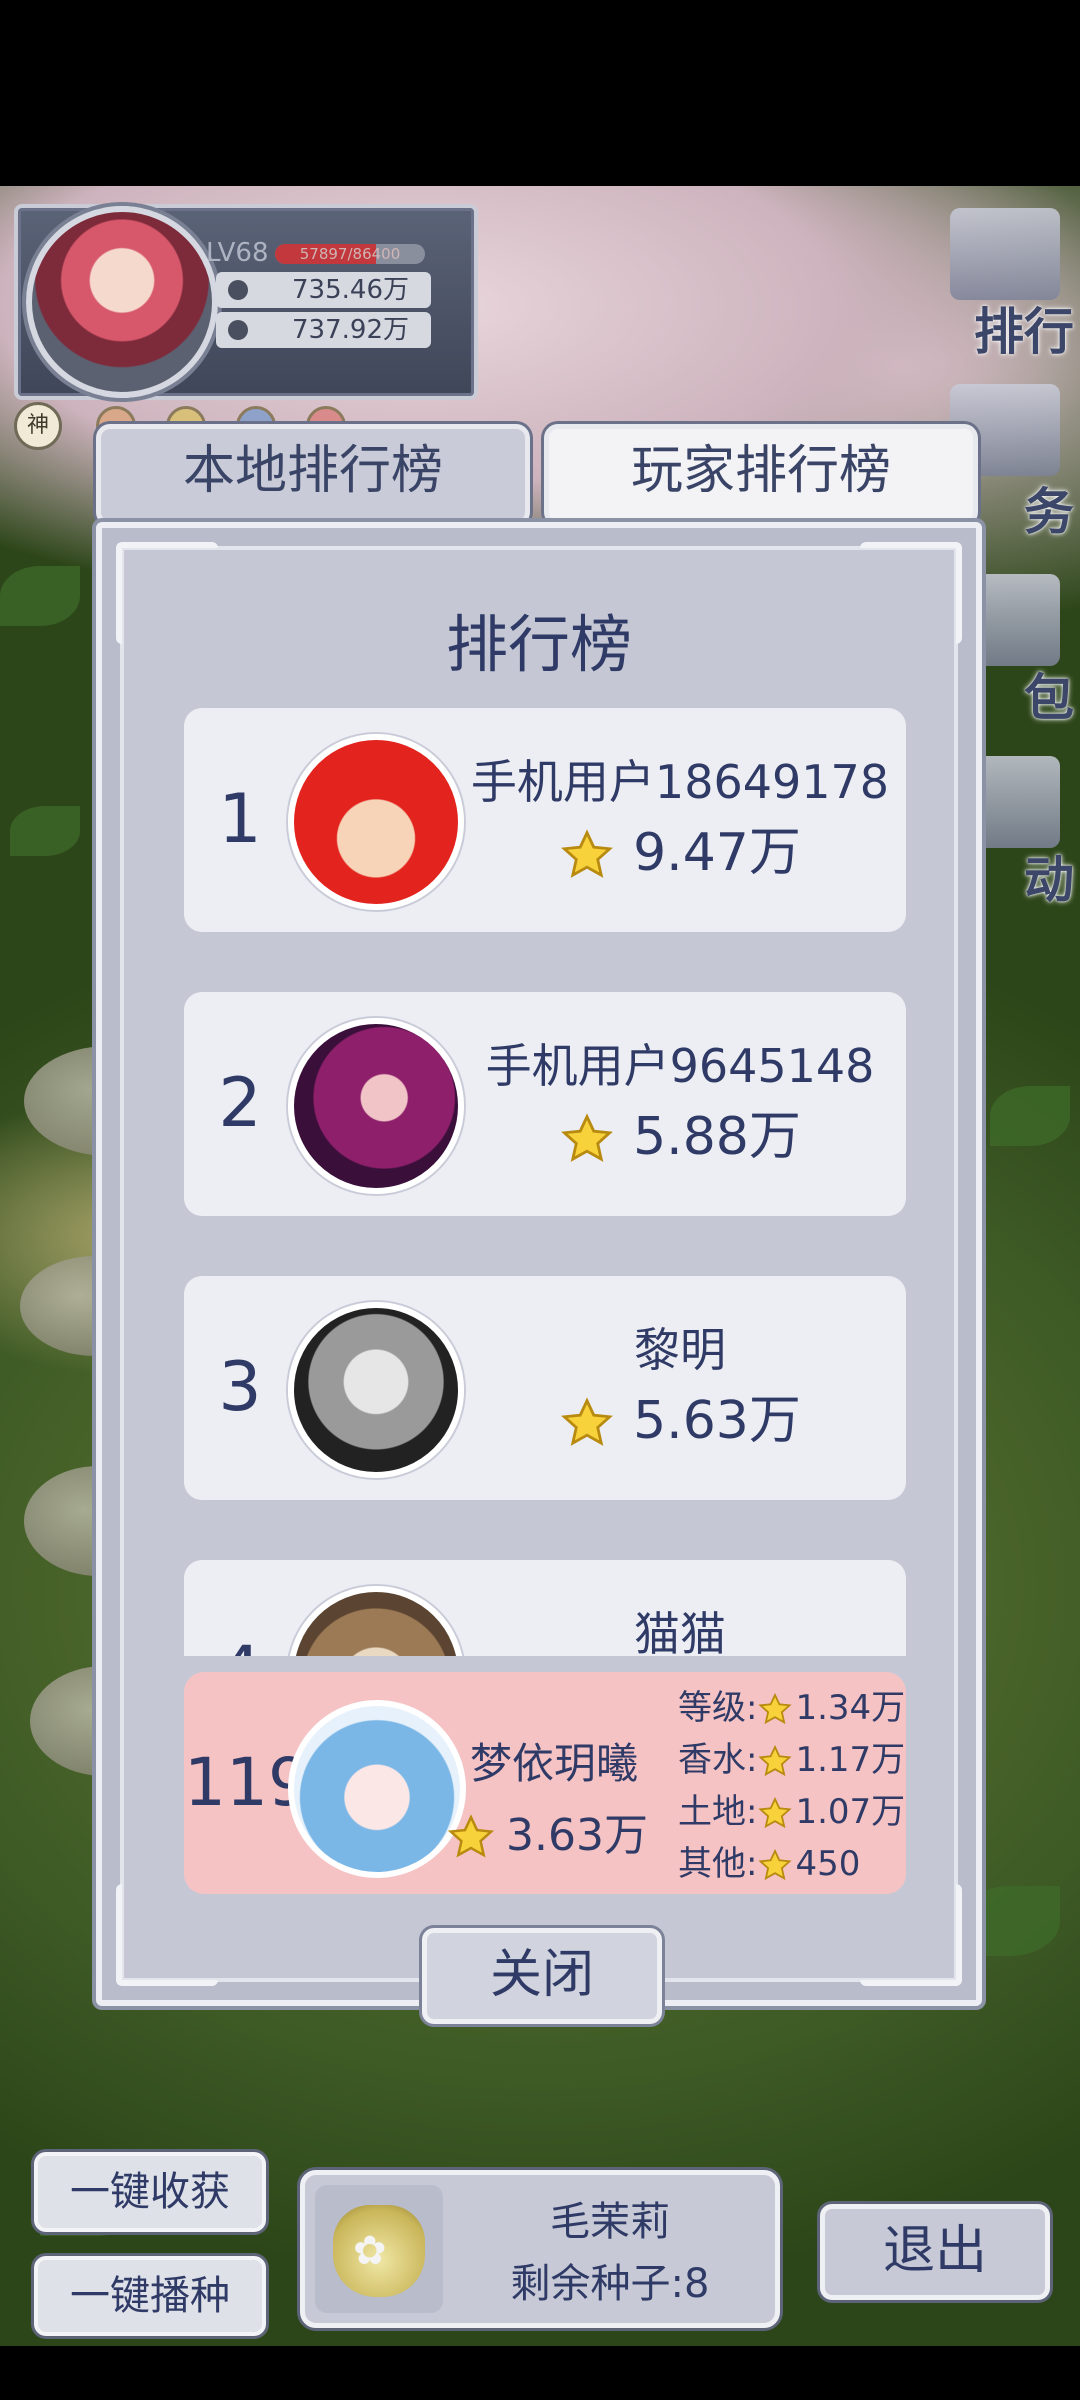 This screenshot has height=2400, width=1080. I want to click on cat-avatar, so click(376, 1621).